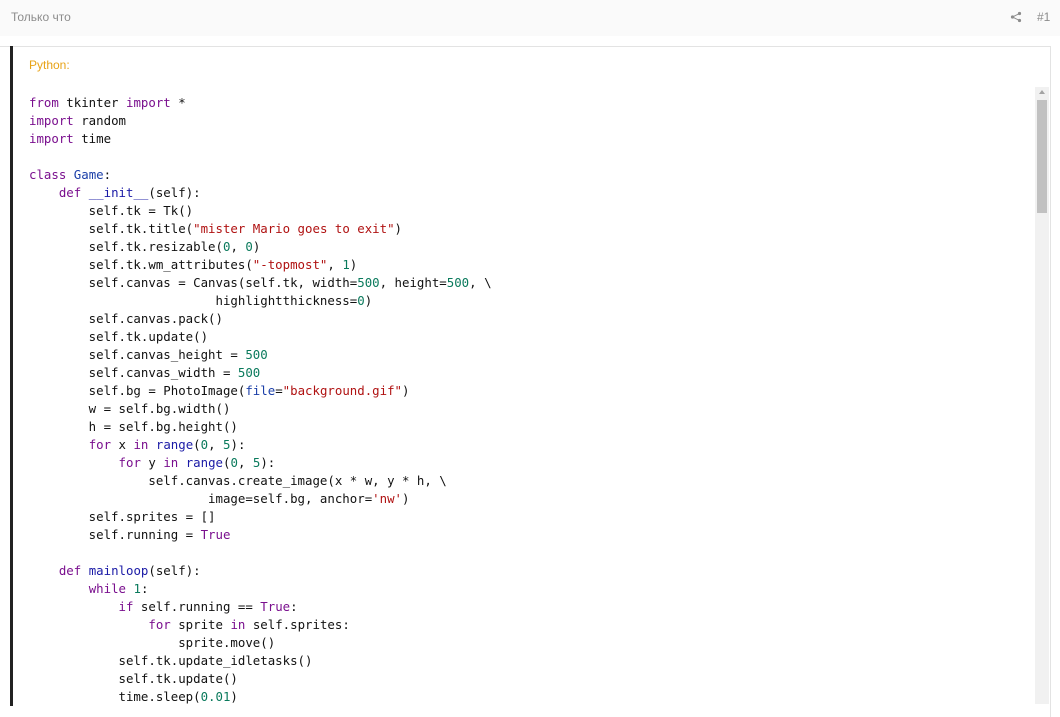  I want to click on scrollbar-thumb, so click(1042, 156).